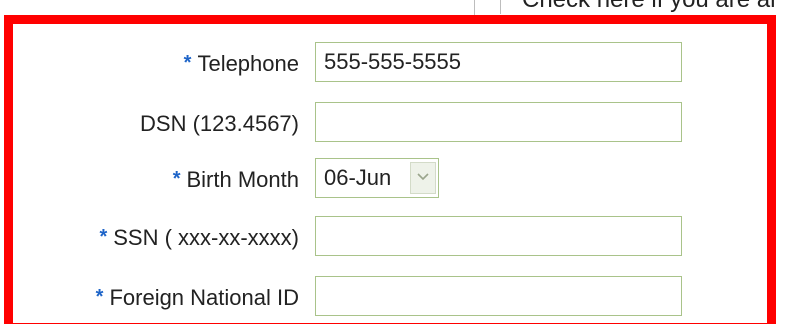 The height and width of the screenshot is (324, 795). I want to click on dsn-label: DSN (123.4567), so click(219, 123).